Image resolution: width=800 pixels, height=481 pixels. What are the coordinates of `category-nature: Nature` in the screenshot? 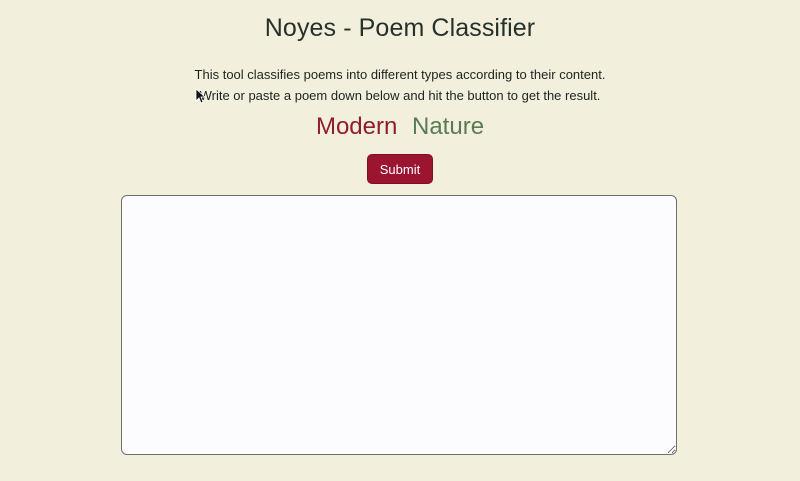 It's located at (448, 126).